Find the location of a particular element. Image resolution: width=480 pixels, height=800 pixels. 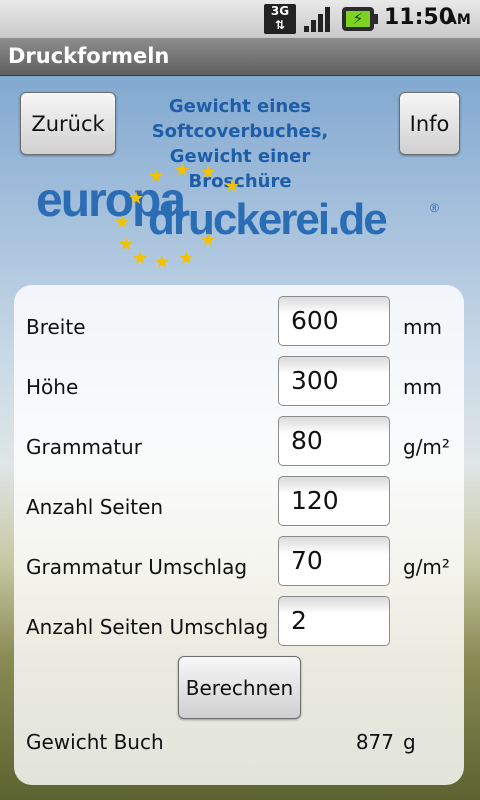

result-label: Gewicht Buch is located at coordinates (95, 742).